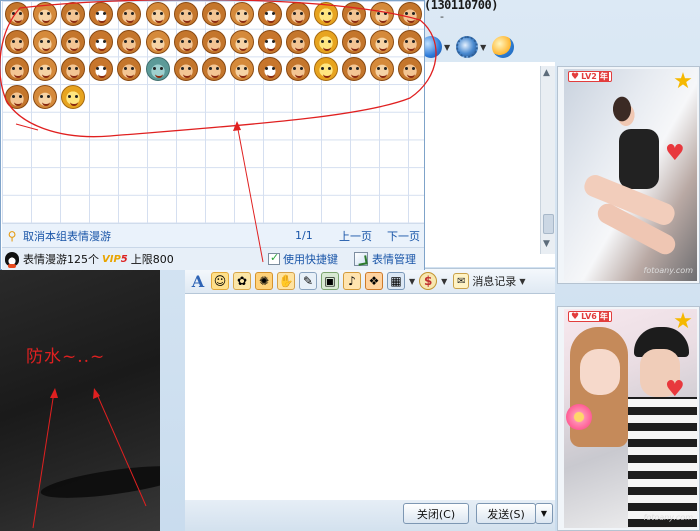 Image resolution: width=700 pixels, height=531 pixels. Describe the element at coordinates (494, 281) in the screenshot. I see `message-record-label: 消息记录` at that location.